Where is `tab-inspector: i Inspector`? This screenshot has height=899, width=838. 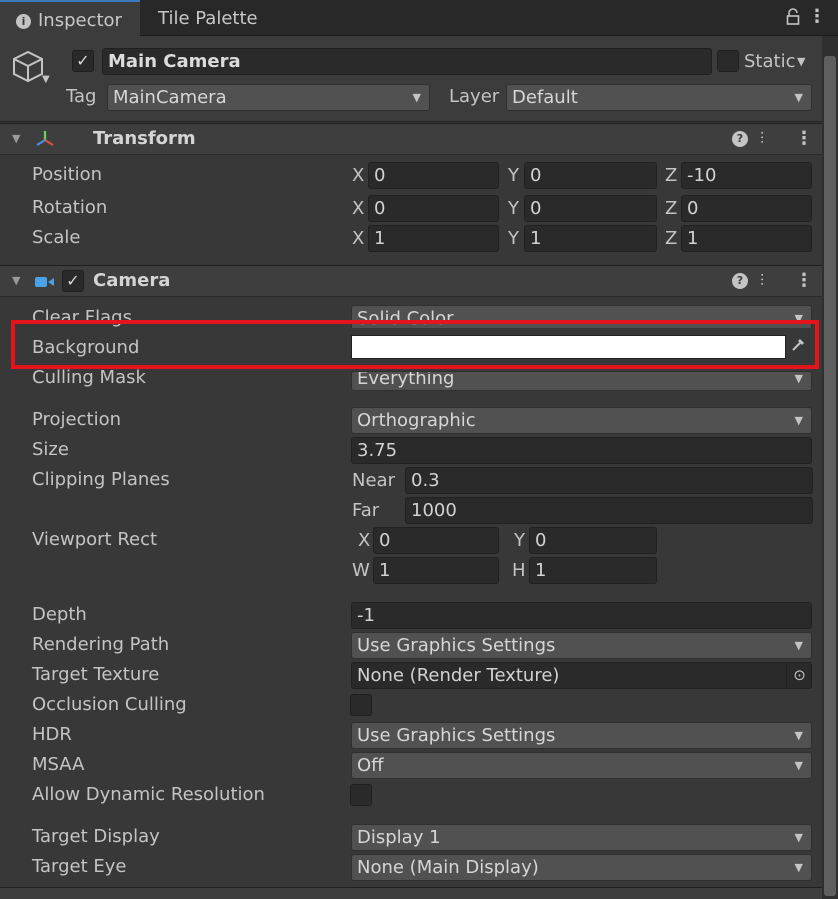
tab-inspector: i Inspector is located at coordinates (70, 18).